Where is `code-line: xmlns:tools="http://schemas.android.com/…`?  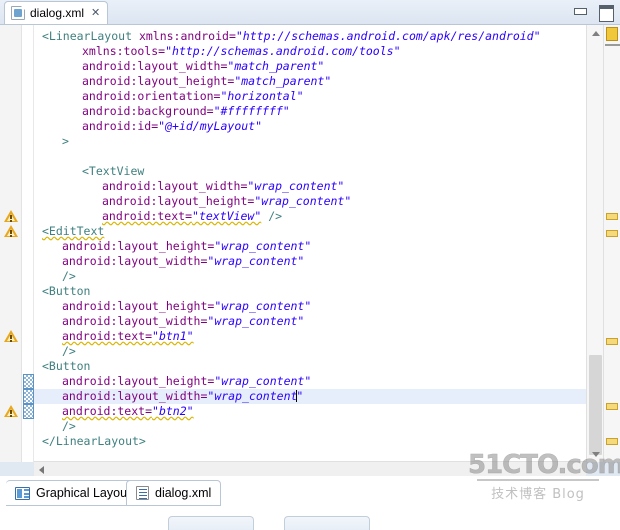 code-line: xmlns:tools="http://schemas.android.com/… is located at coordinates (310, 51).